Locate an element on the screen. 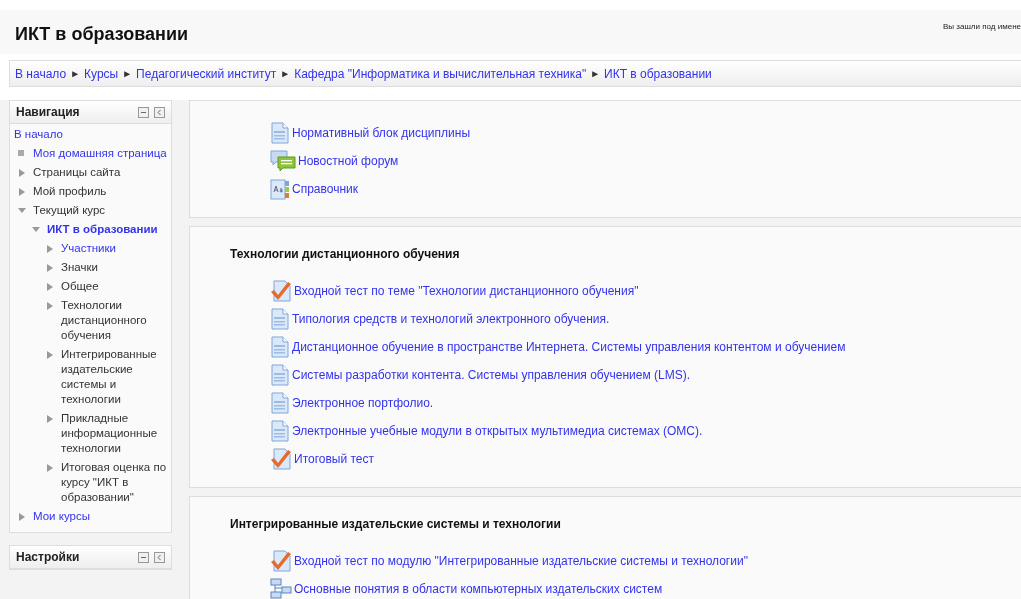 This screenshot has width=1021, height=599. breadcrumb-link: ИКТ в образовании is located at coordinates (658, 73).